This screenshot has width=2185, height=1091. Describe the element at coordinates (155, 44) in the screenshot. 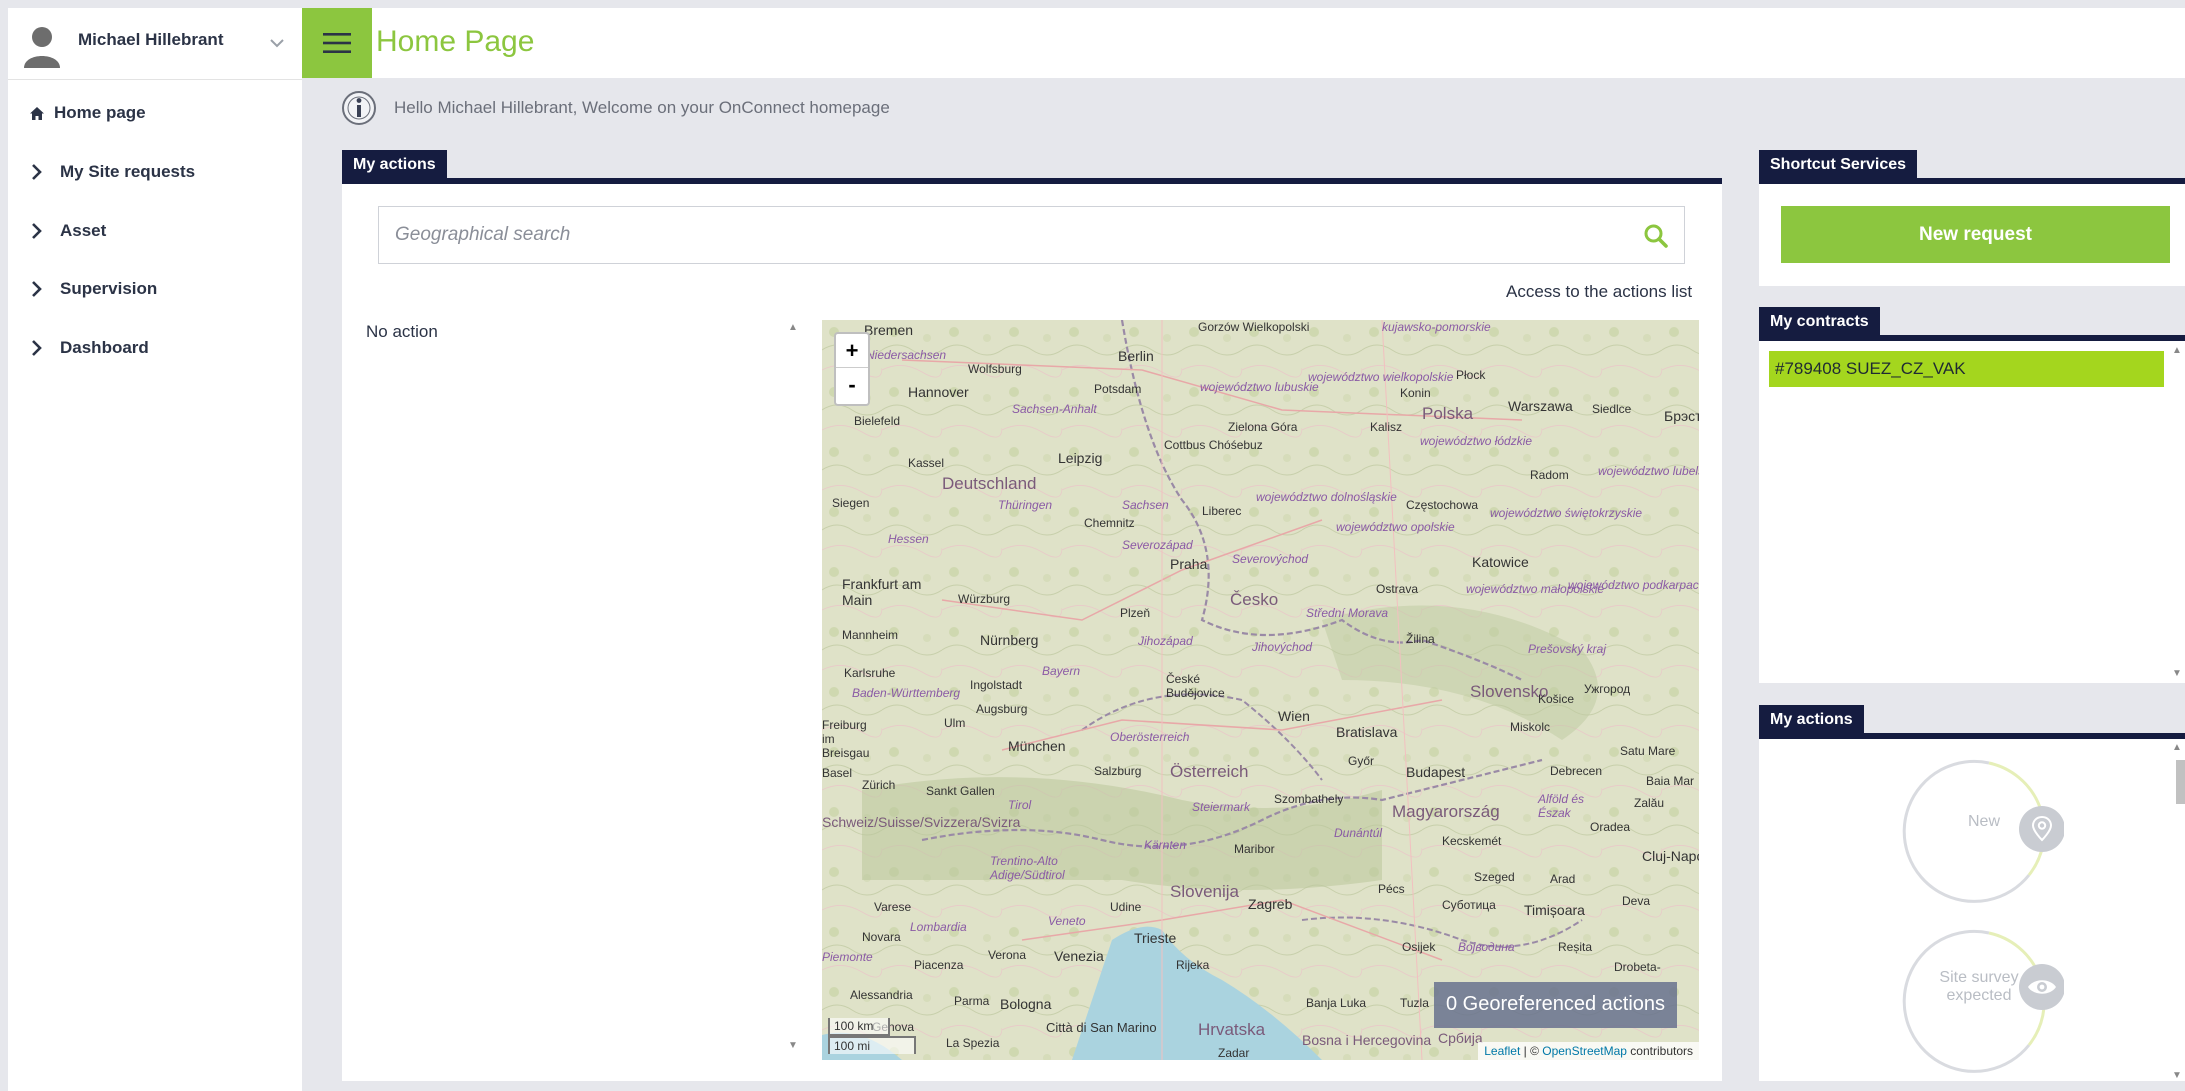

I see `user-menu: Michael Hillebrant` at that location.